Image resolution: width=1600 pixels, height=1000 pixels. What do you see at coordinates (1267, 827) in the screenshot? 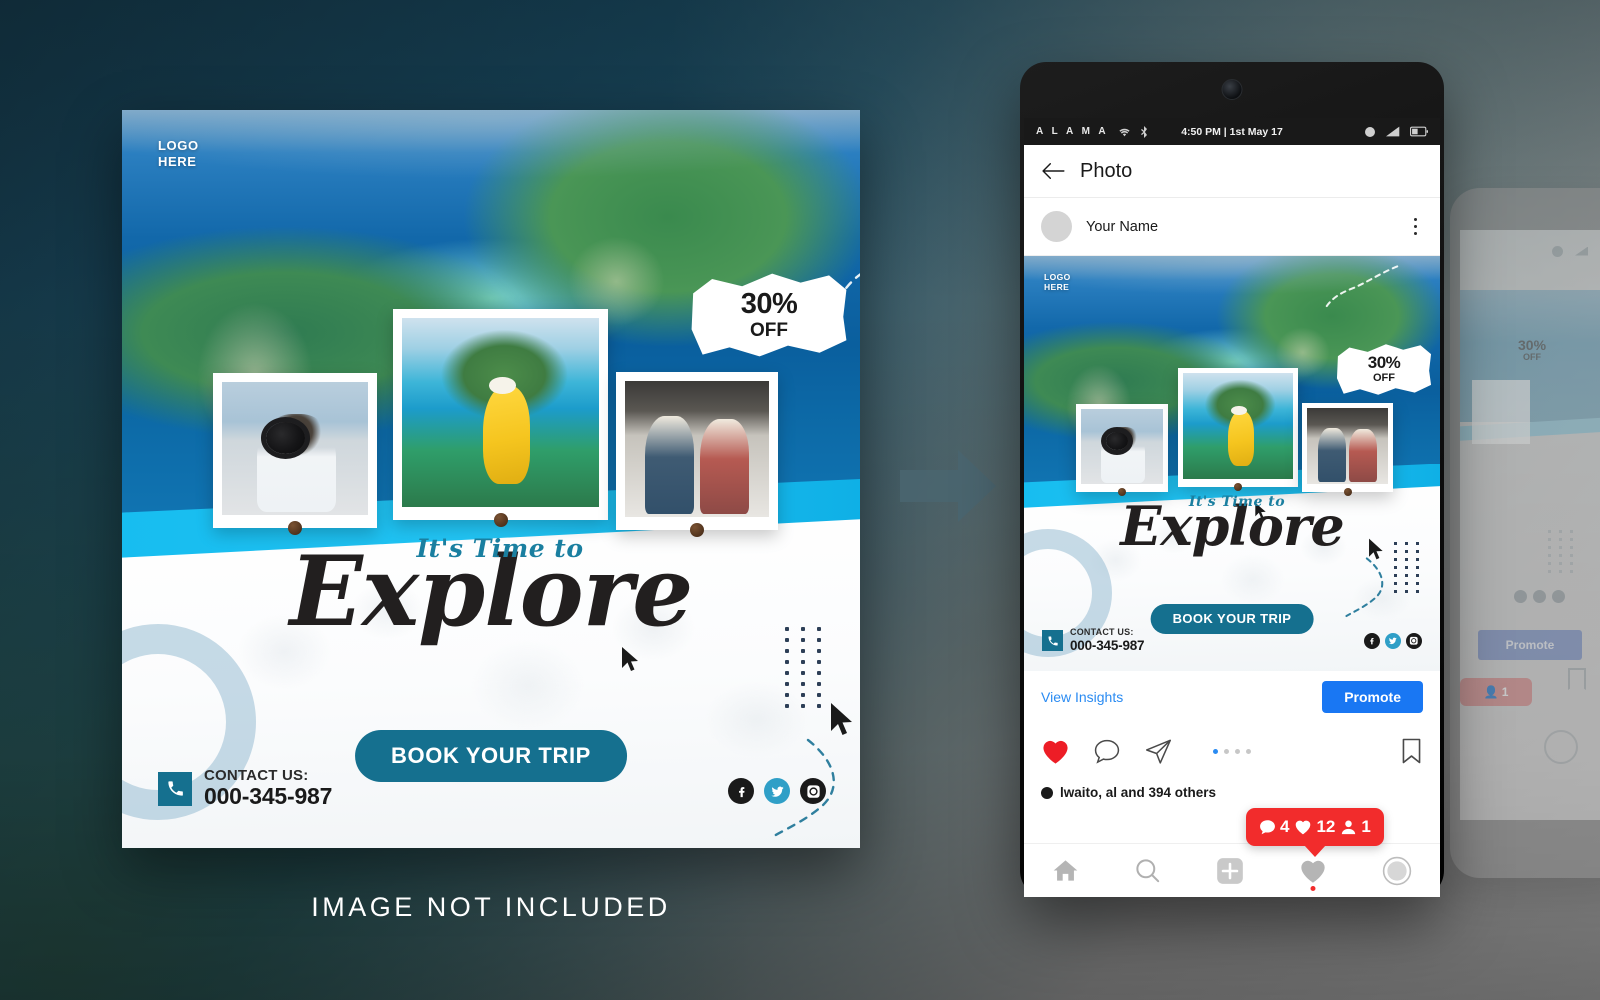
I see `comment-bubble-icon` at bounding box center [1267, 827].